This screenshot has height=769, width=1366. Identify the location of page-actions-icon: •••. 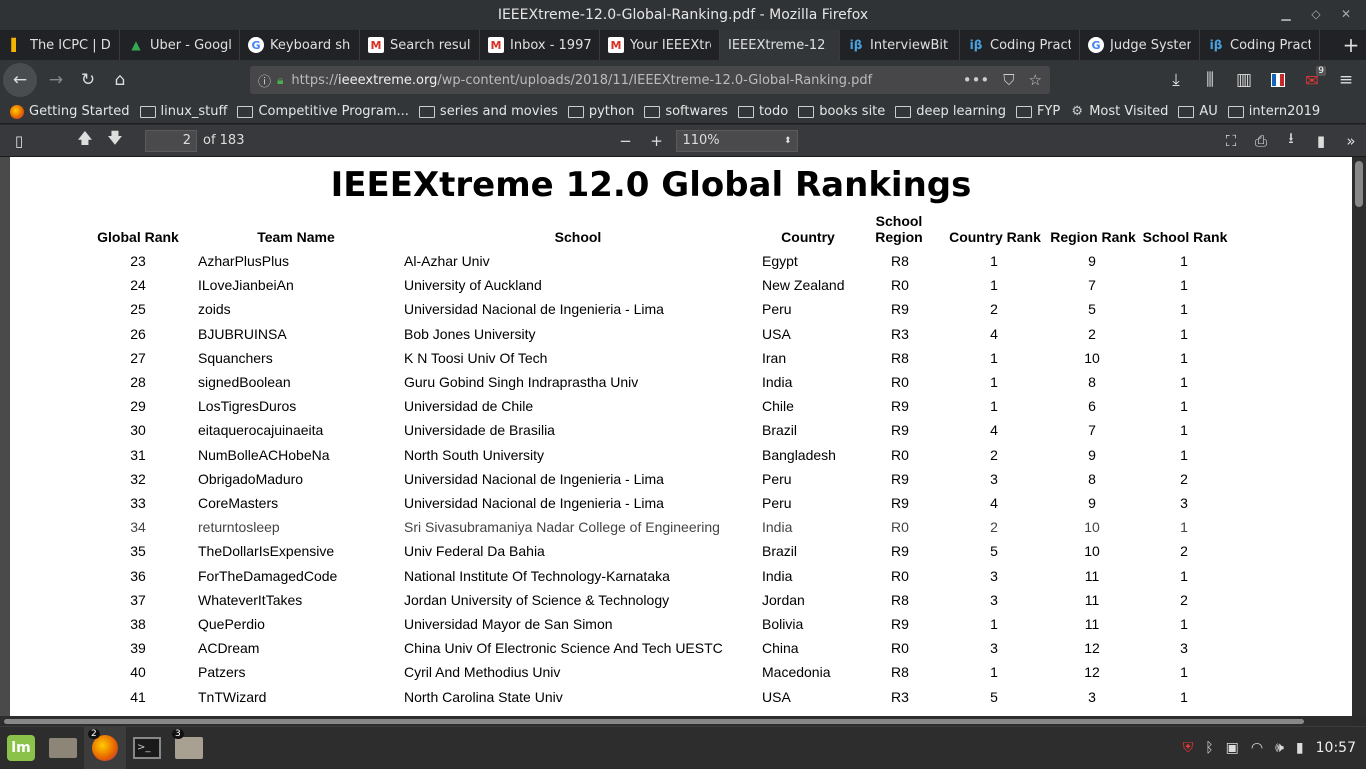
(976, 80).